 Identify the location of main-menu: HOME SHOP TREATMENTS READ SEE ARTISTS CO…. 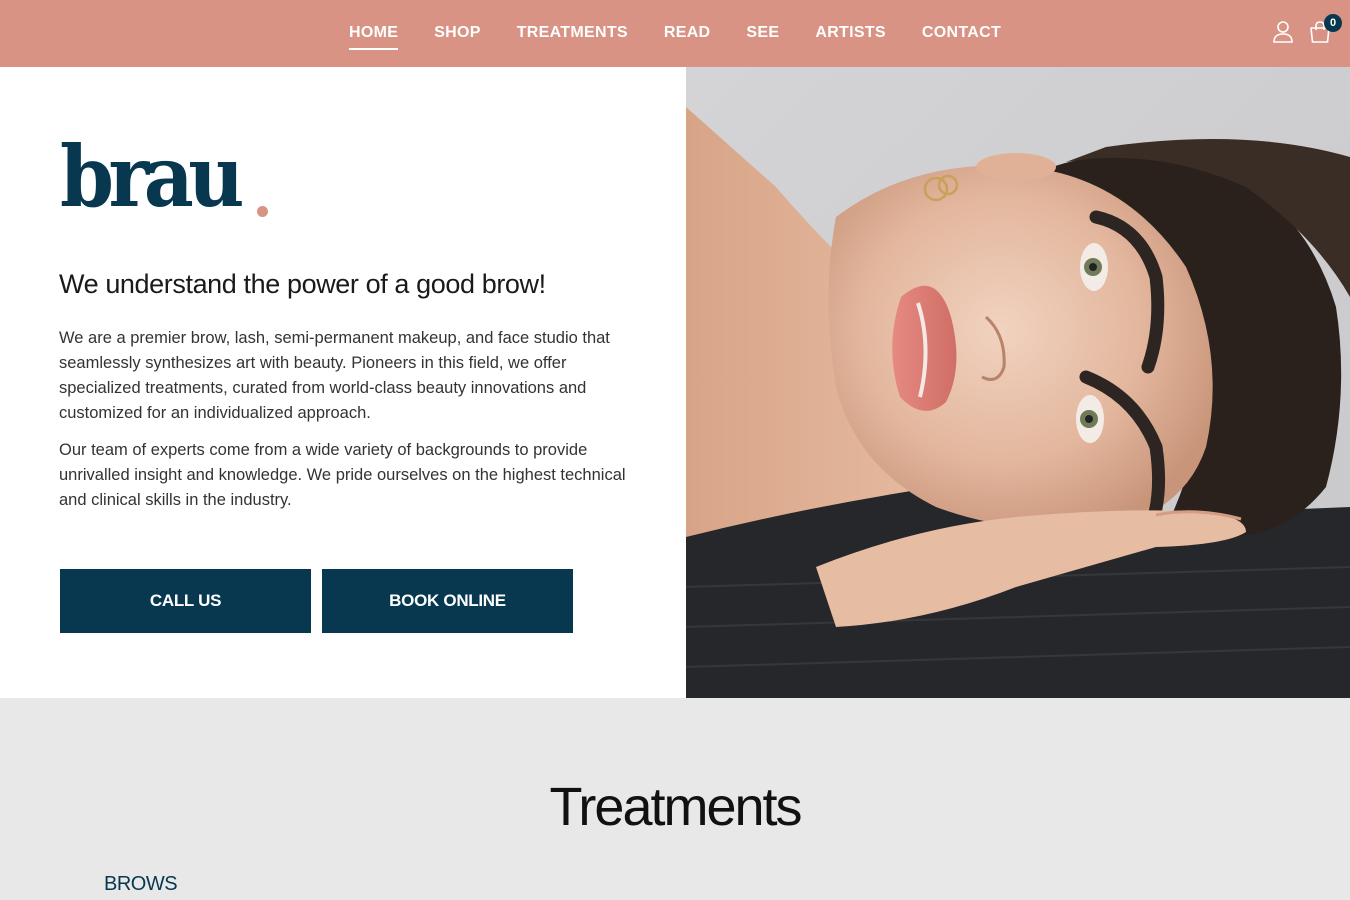
(675, 33).